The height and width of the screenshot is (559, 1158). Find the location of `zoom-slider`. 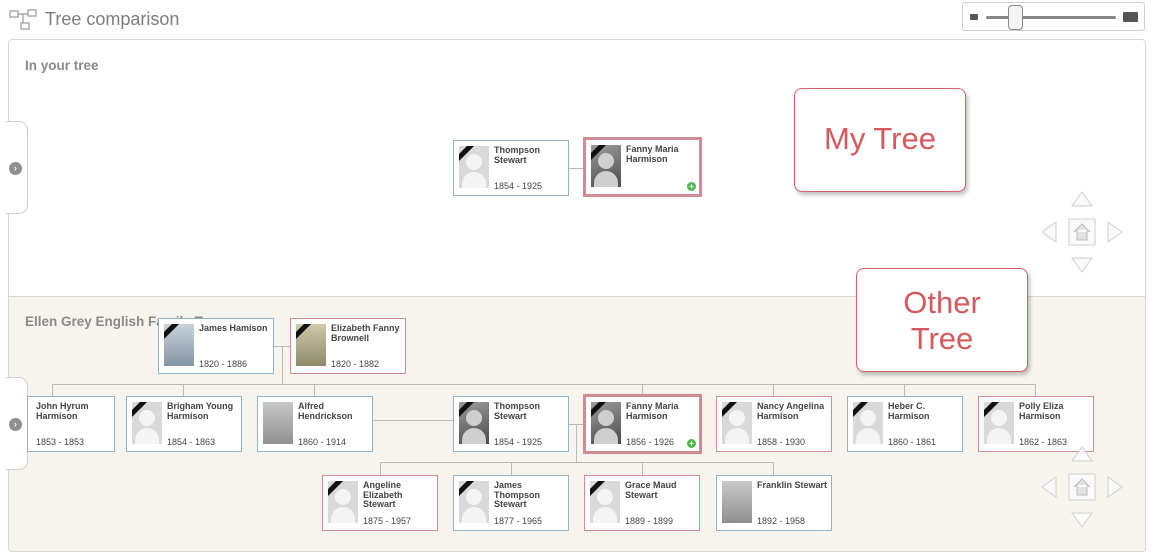

zoom-slider is located at coordinates (1053, 16).